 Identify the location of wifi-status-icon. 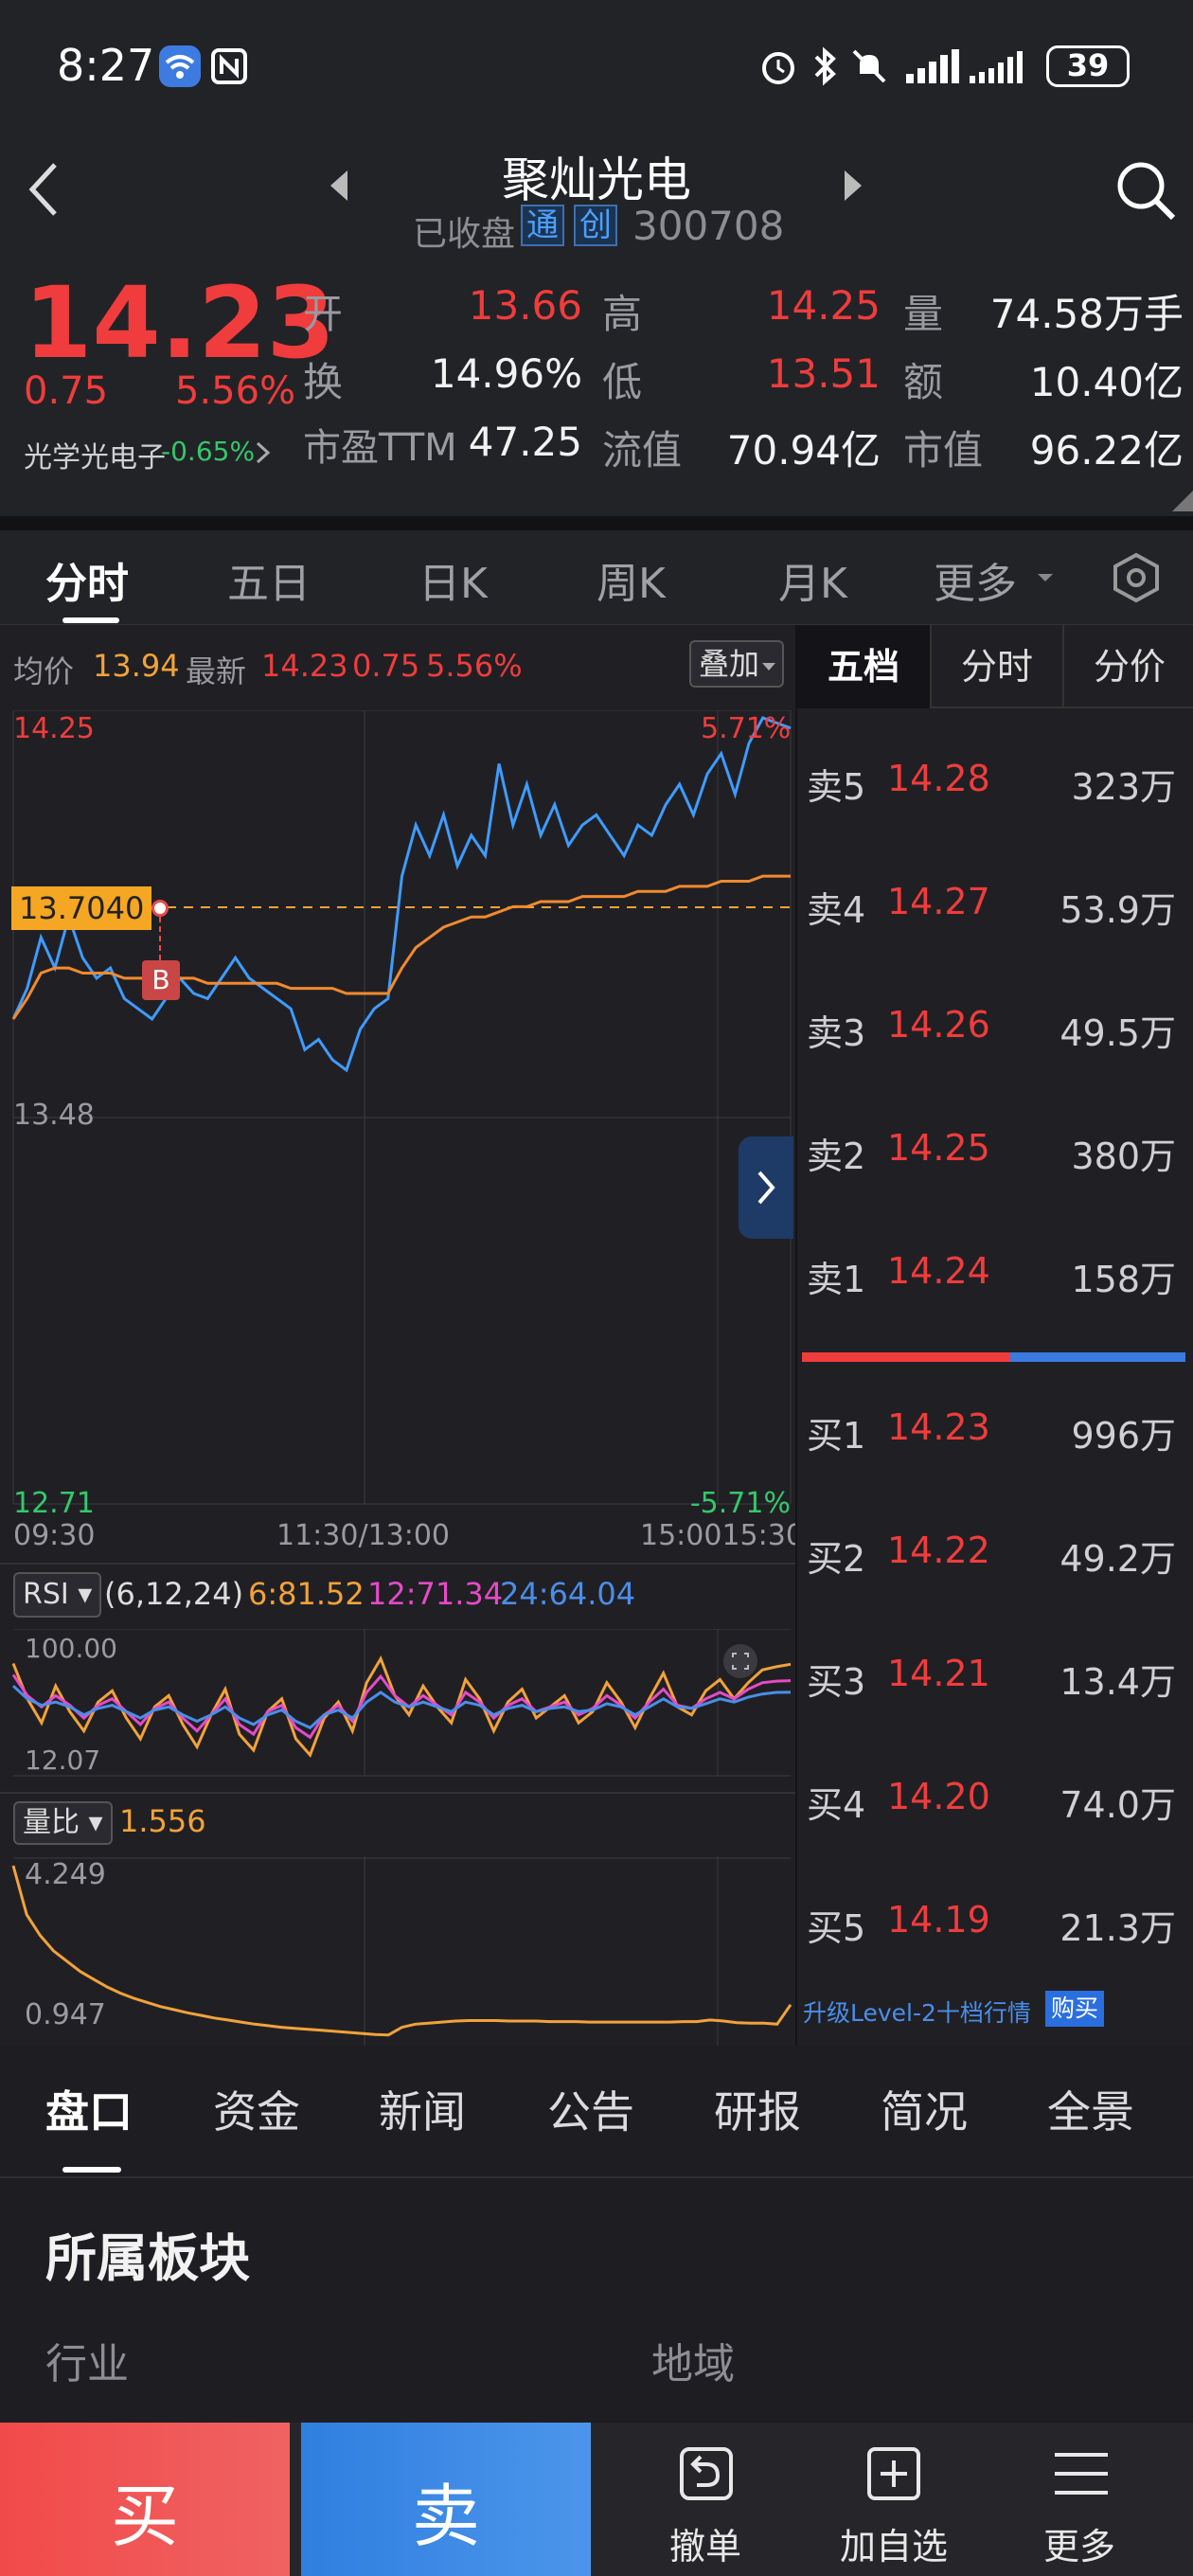
(180, 66).